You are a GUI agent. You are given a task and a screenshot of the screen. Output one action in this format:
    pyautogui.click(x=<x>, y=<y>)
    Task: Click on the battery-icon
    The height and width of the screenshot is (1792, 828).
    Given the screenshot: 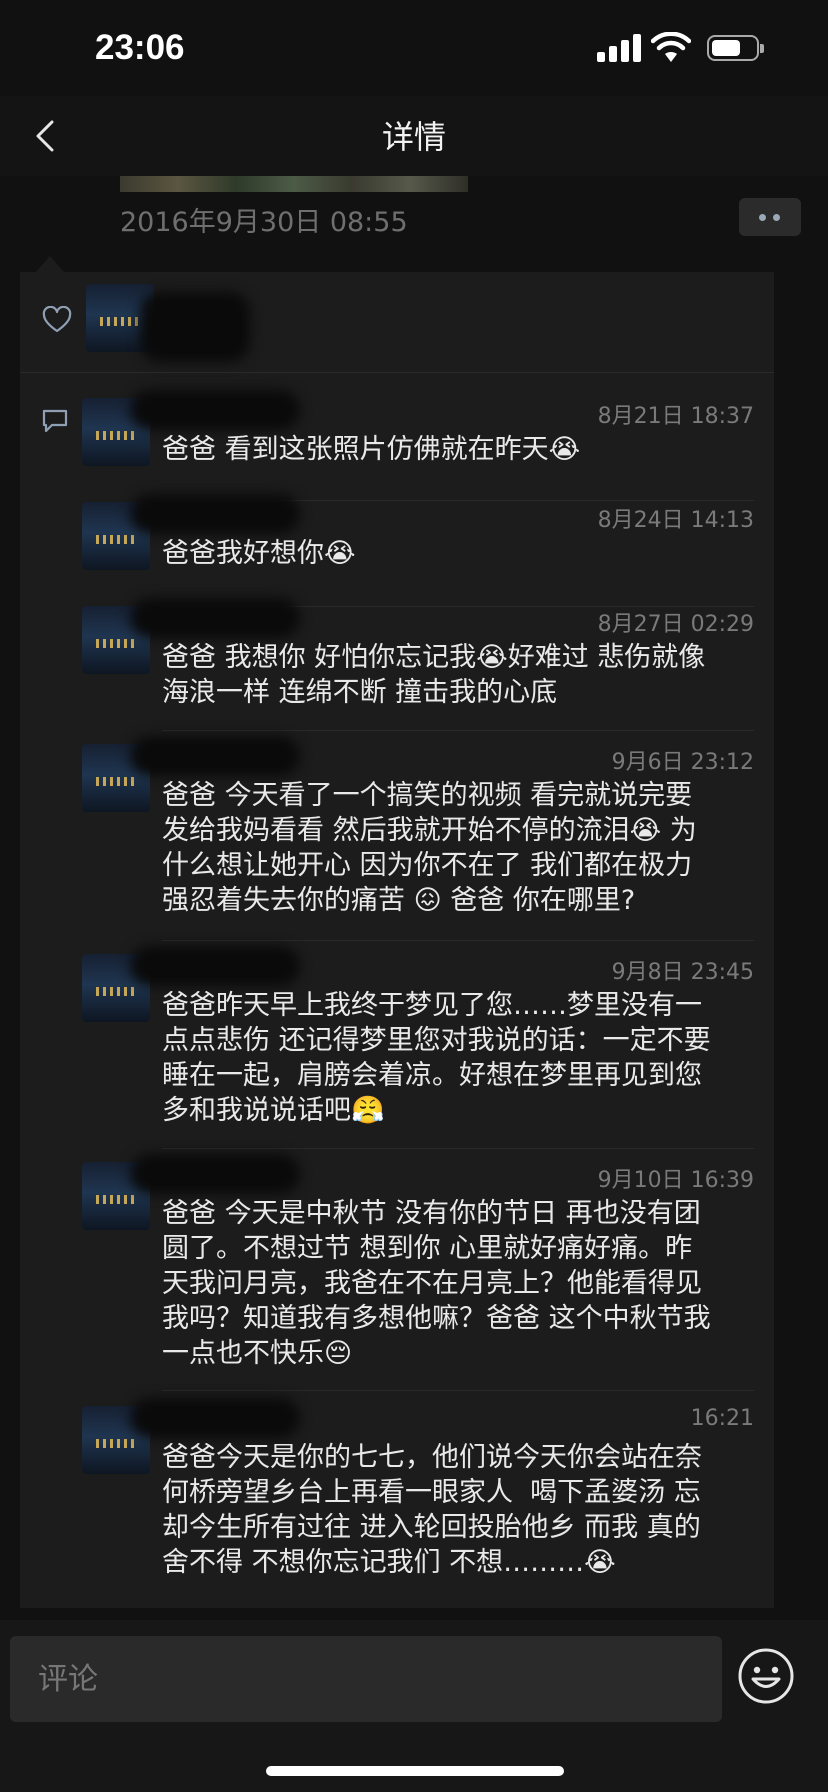 What is the action you would take?
    pyautogui.click(x=735, y=48)
    